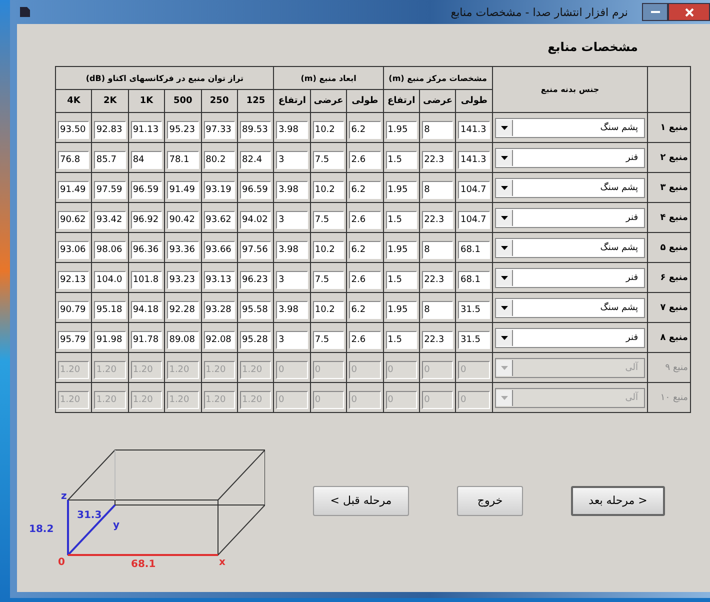  What do you see at coordinates (256, 129) in the screenshot?
I see `level-field: 89.53` at bounding box center [256, 129].